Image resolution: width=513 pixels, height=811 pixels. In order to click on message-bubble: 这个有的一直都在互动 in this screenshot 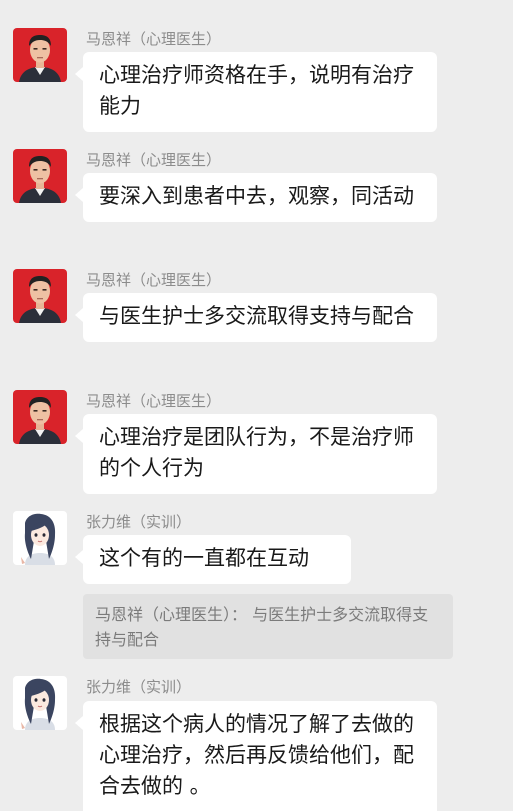, I will do `click(213, 559)`.